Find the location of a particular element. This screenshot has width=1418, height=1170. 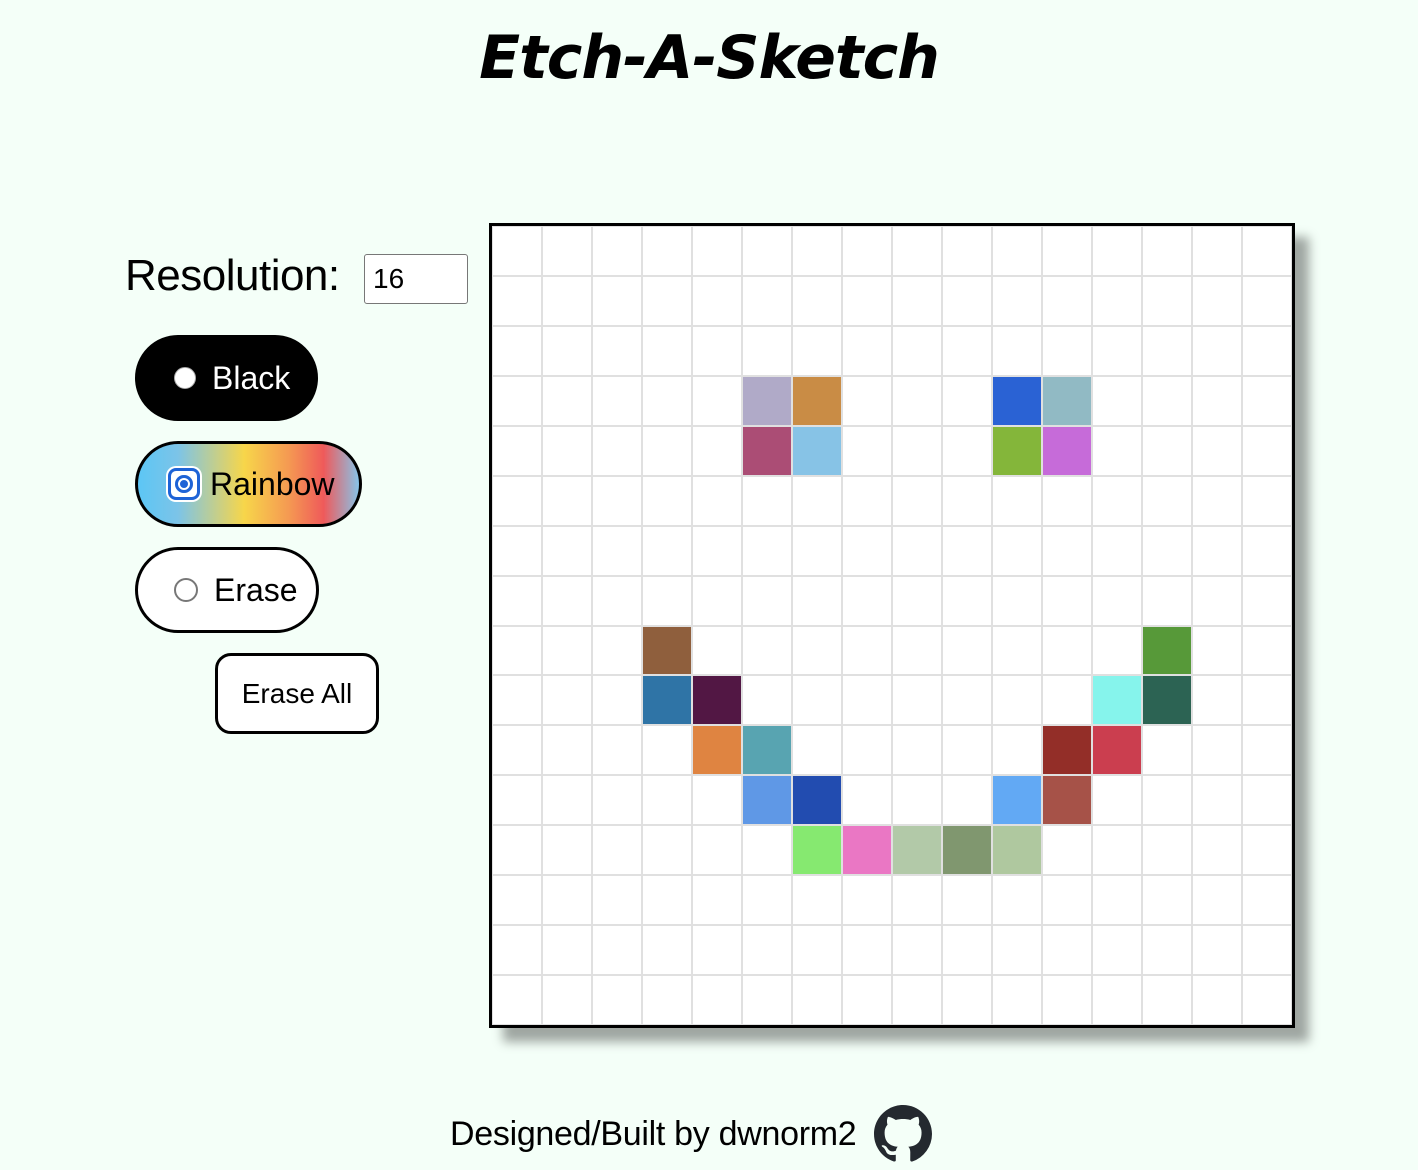

erase-mode-button: Erase is located at coordinates (227, 590).